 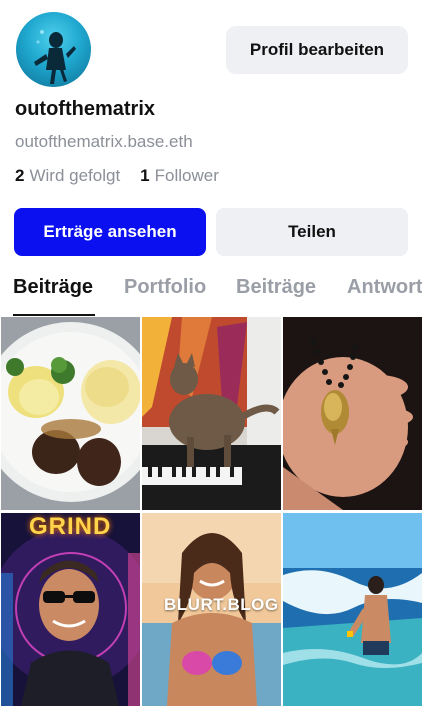 What do you see at coordinates (352, 413) in the screenshot?
I see `post-thumbnail-pendant` at bounding box center [352, 413].